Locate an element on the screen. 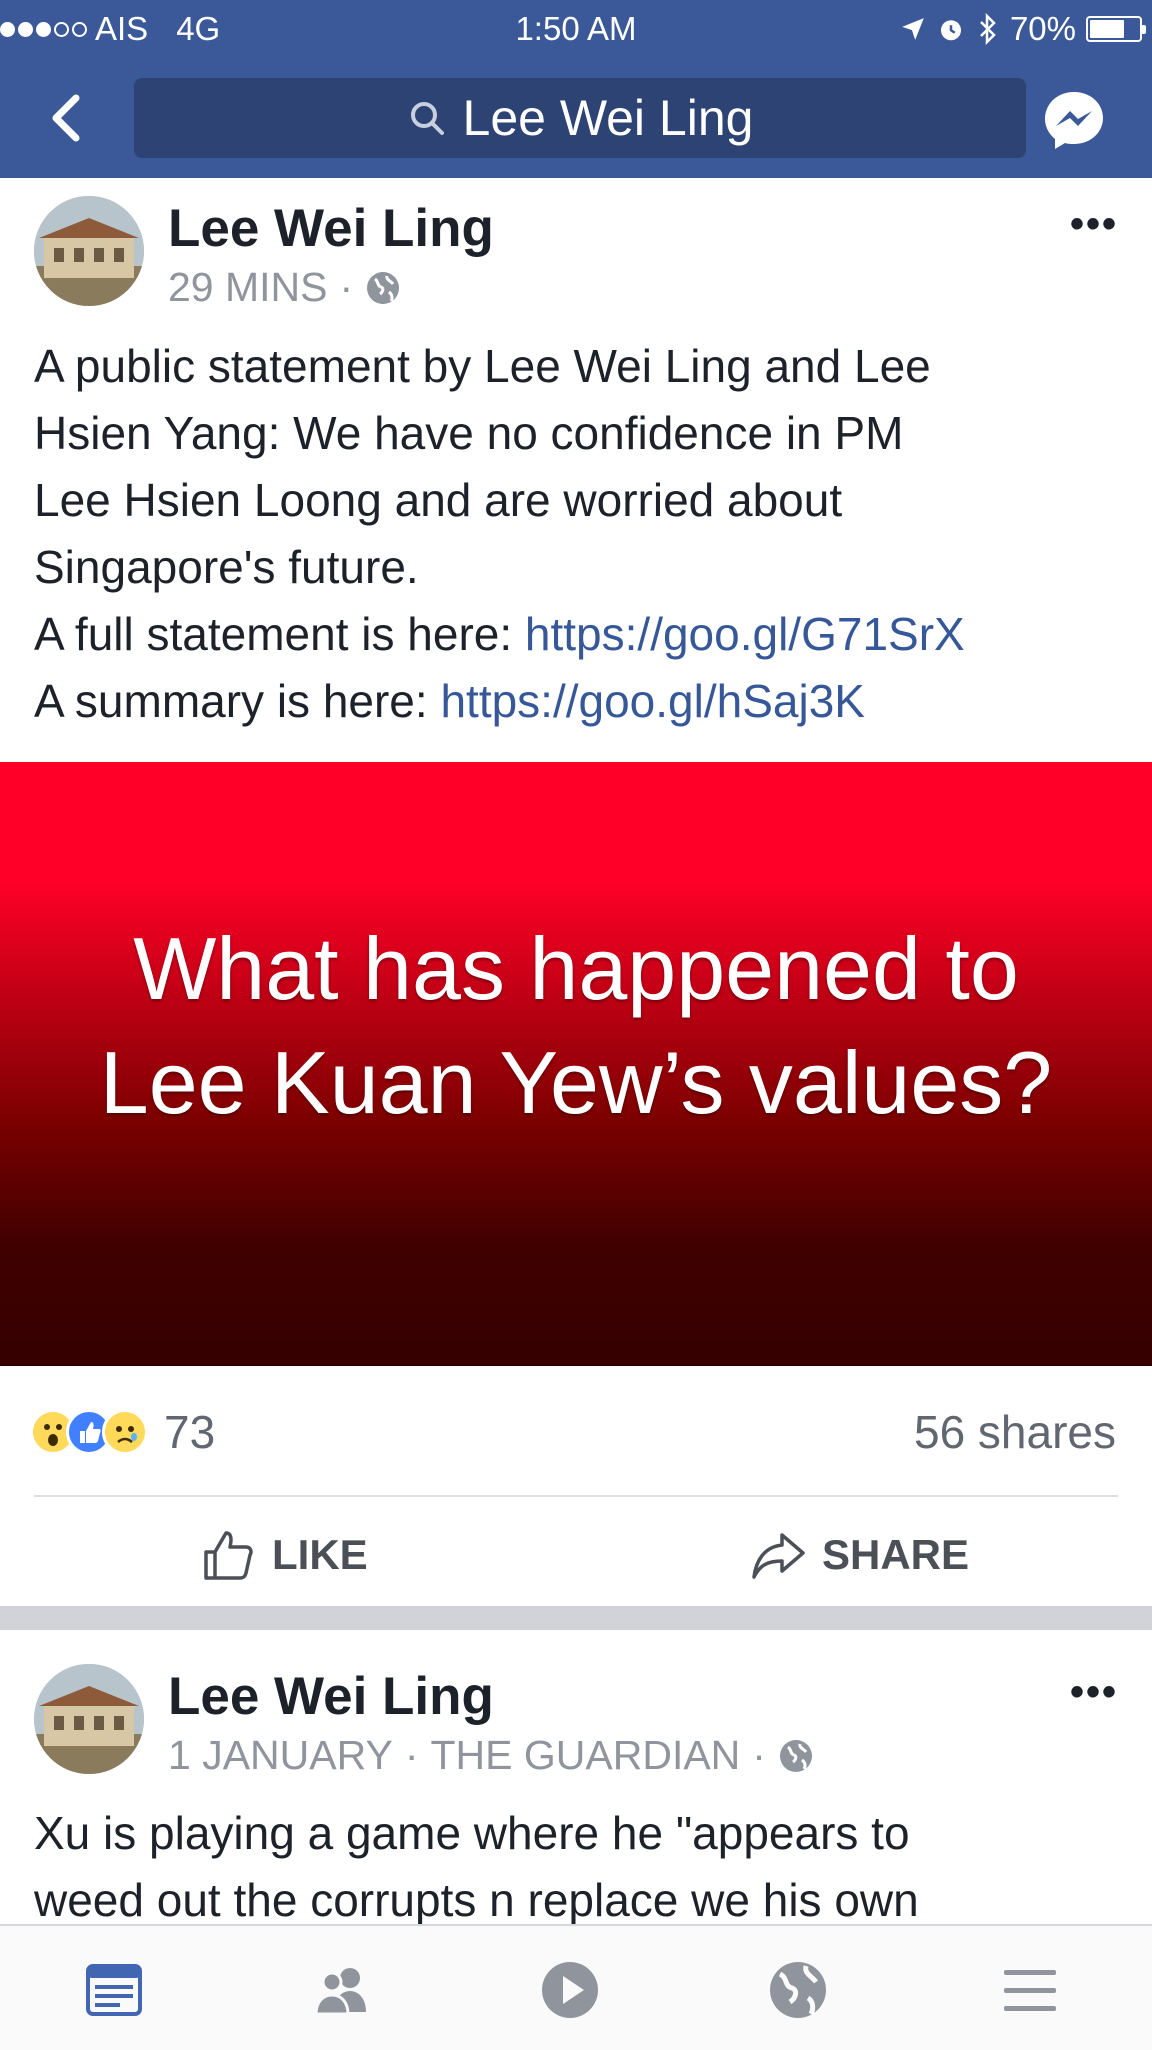  video-icon is located at coordinates (570, 1990).